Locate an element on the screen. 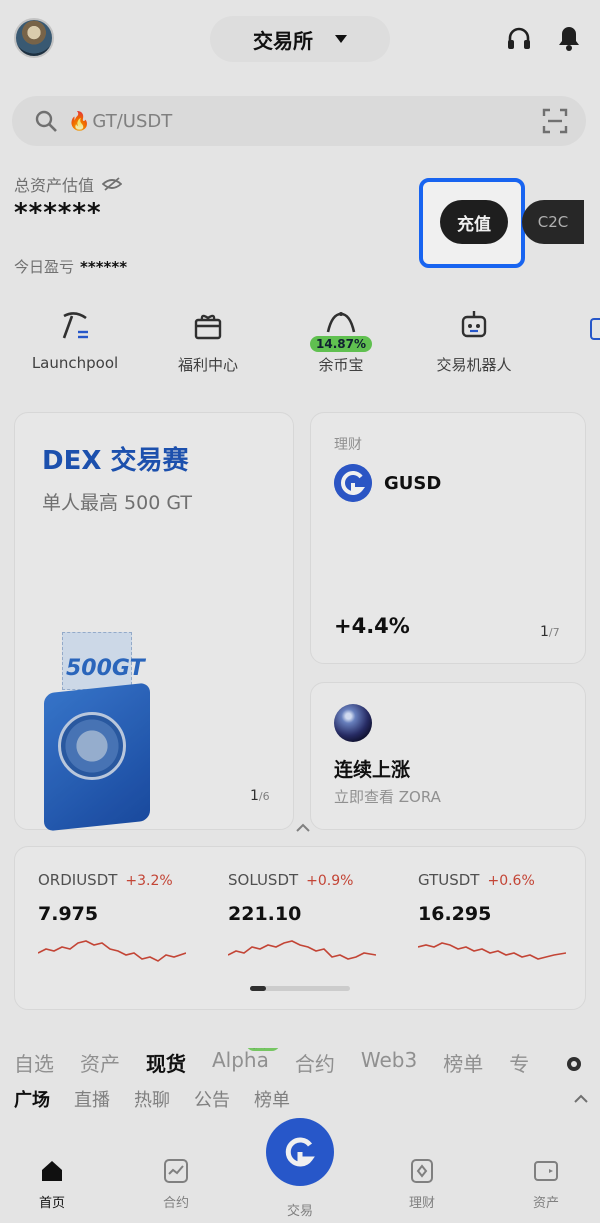  dex-page-current: 1 is located at coordinates (254, 796).